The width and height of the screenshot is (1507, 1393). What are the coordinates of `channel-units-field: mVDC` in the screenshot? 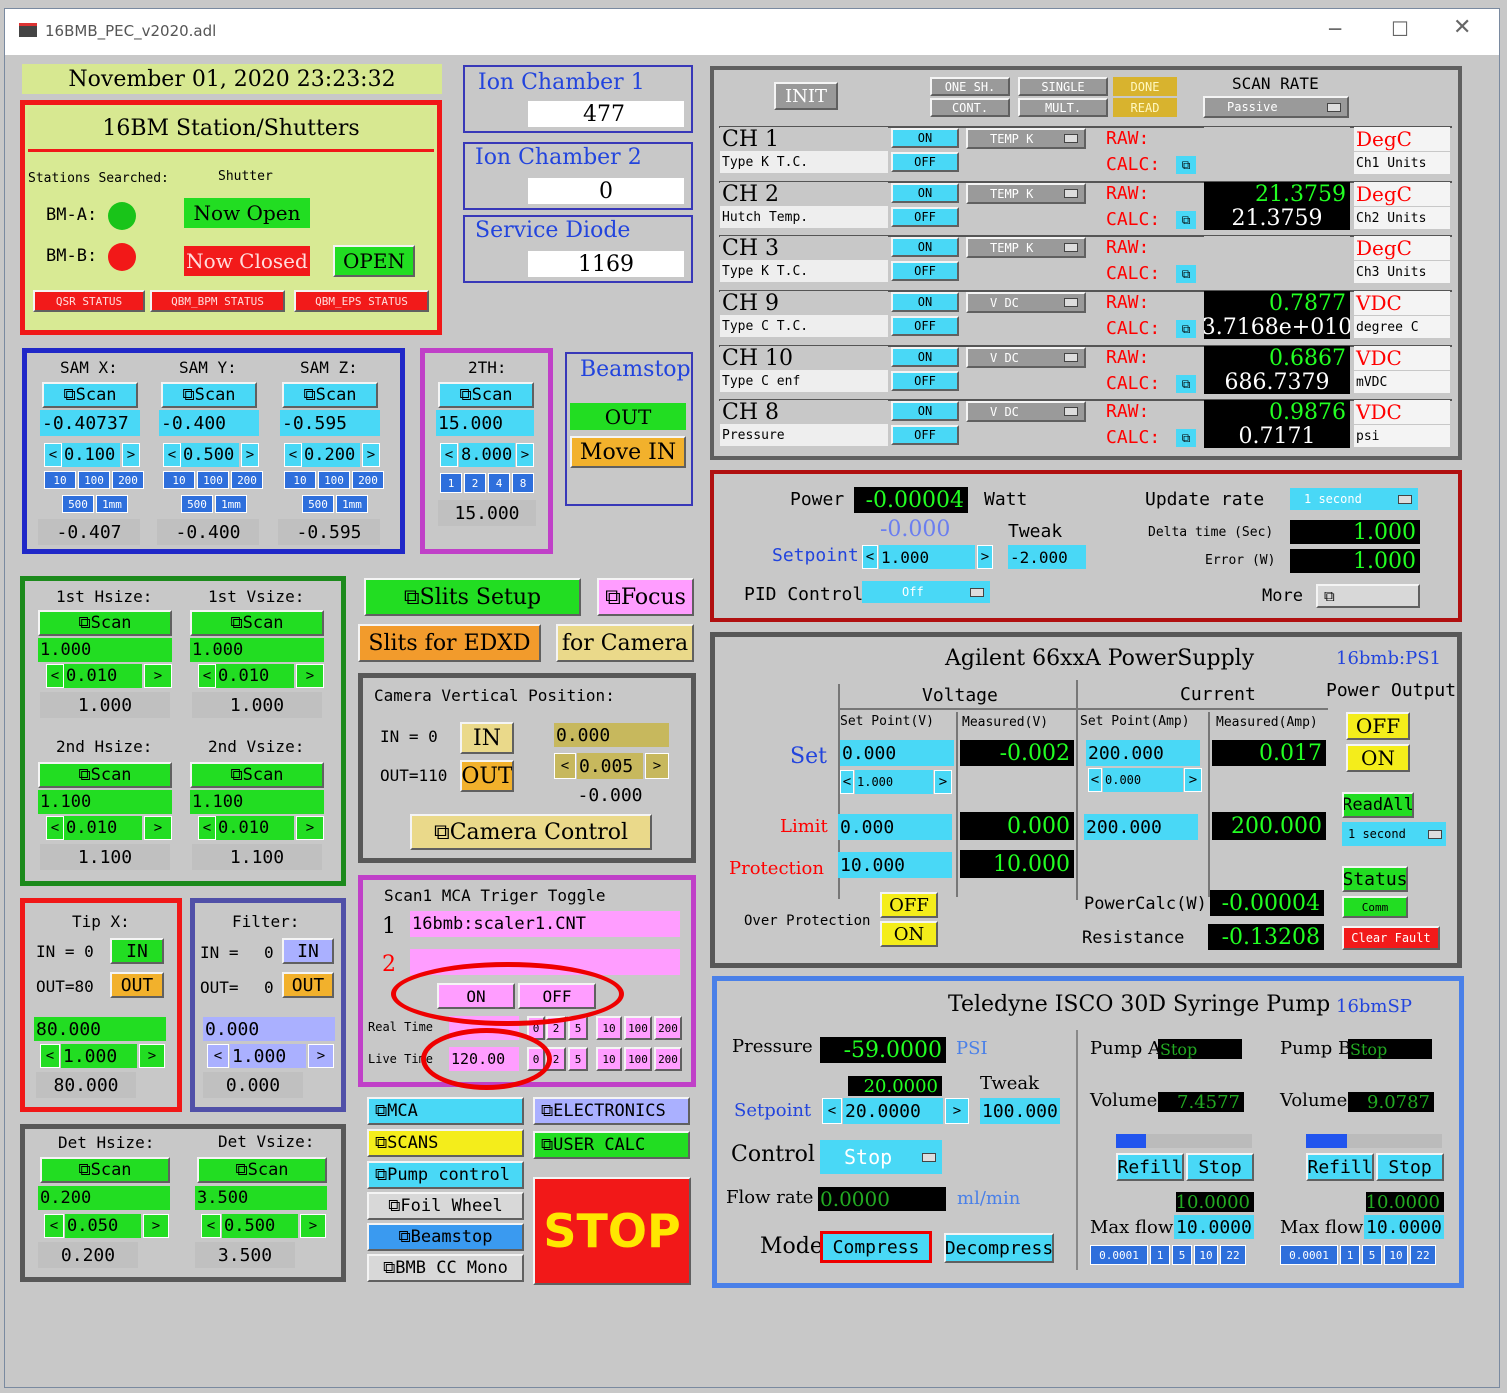 It's located at (1402, 382).